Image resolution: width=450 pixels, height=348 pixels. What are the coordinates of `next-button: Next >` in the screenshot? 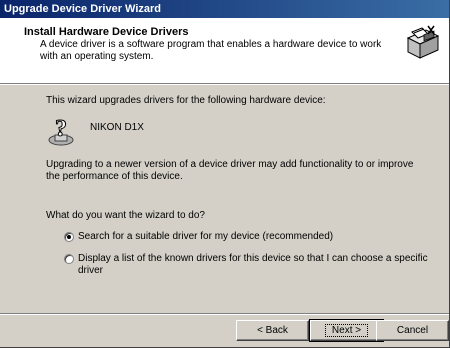 It's located at (346, 330).